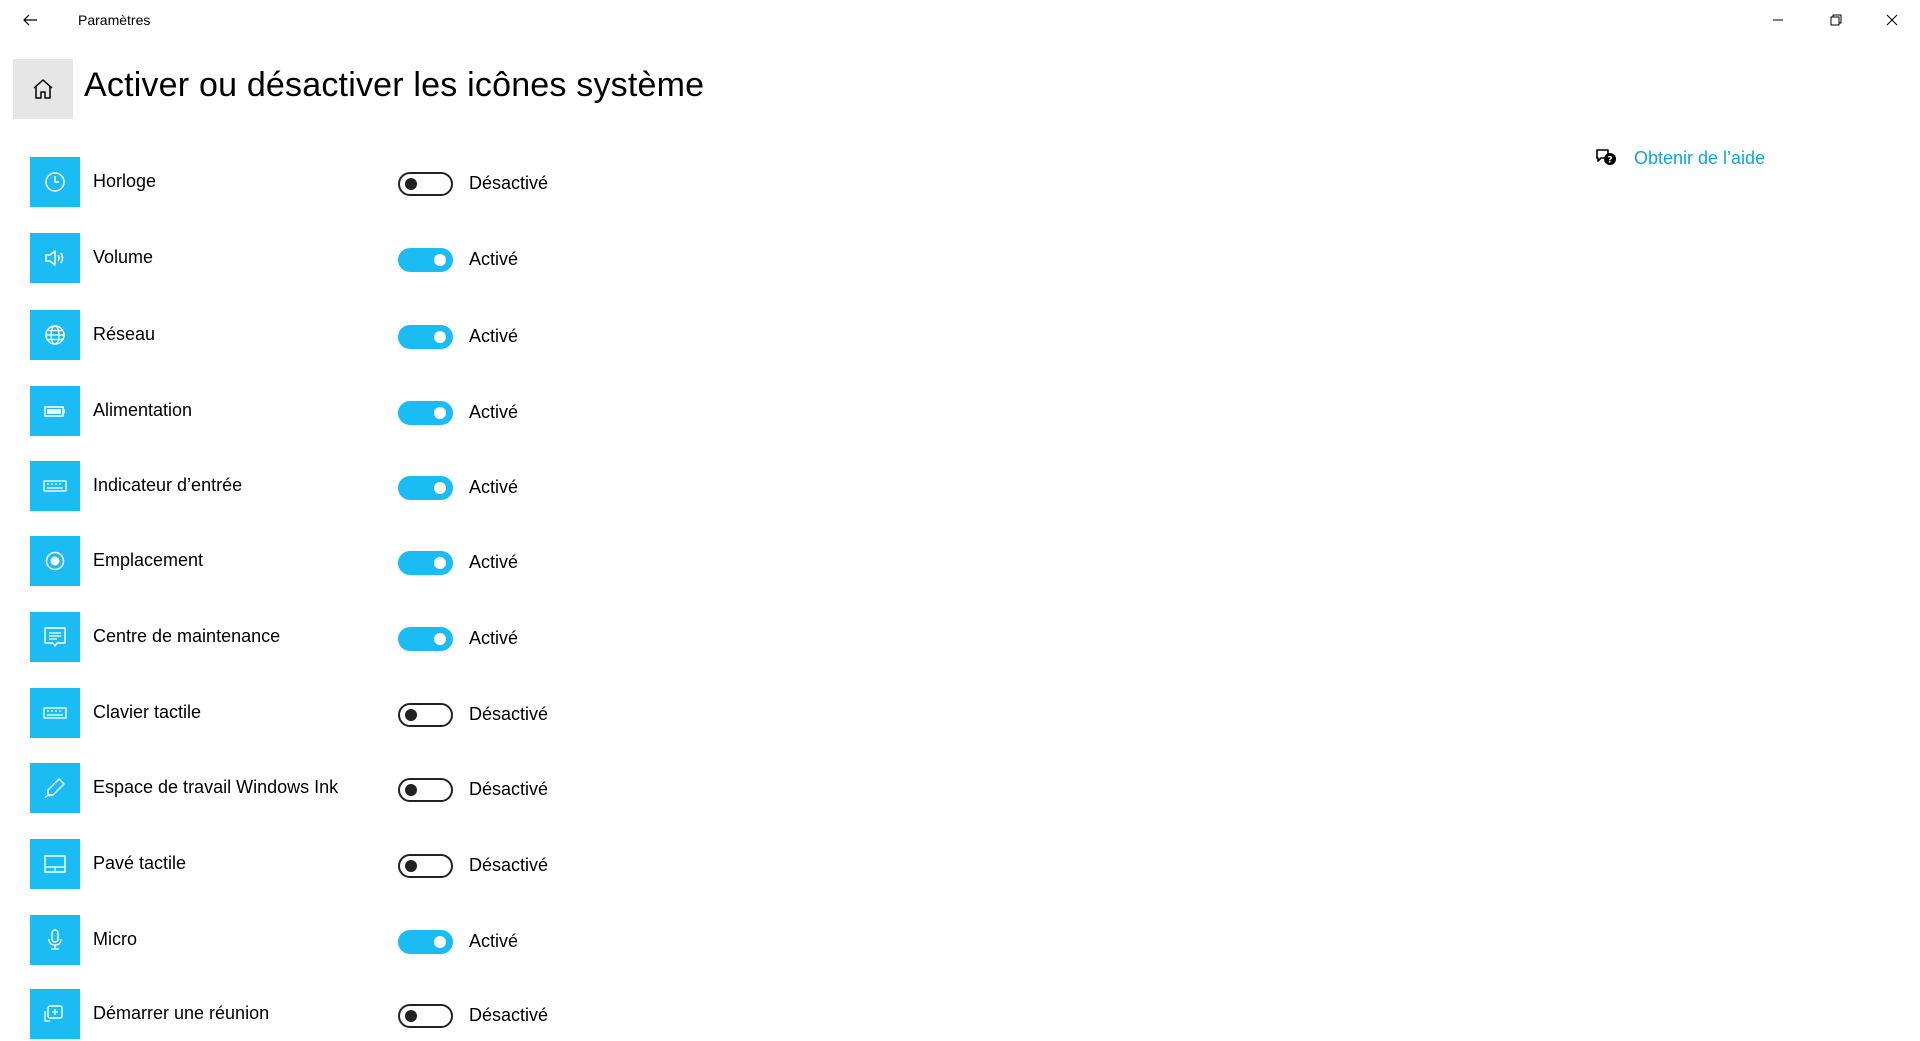 The height and width of the screenshot is (1041, 1920). Describe the element at coordinates (425, 639) in the screenshot. I see `toggle-action-center` at that location.